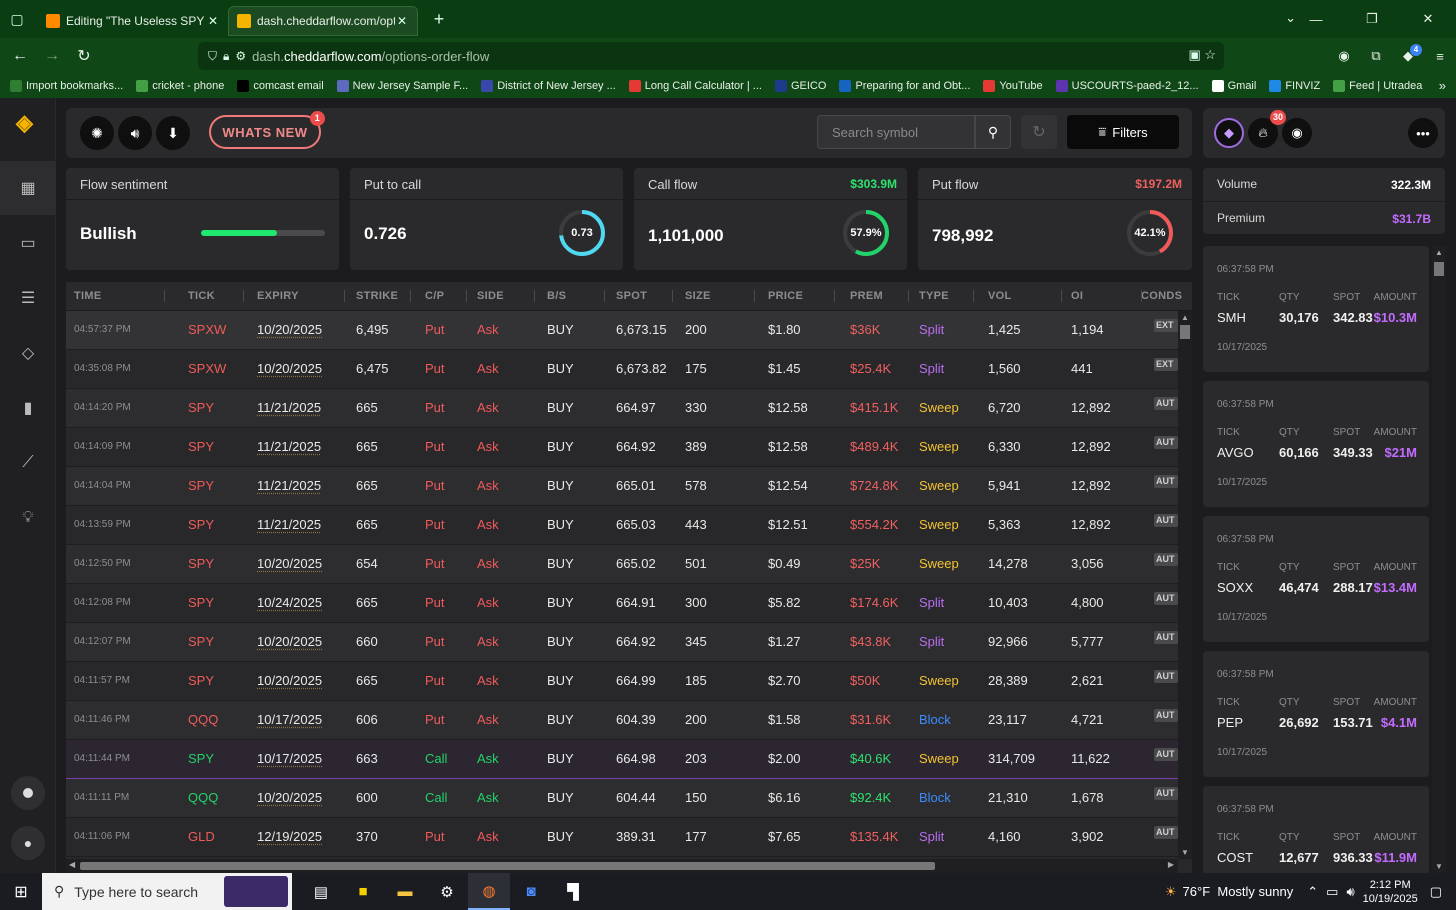 Image resolution: width=1456 pixels, height=910 pixels. I want to click on file-explorer-app-icon: ▬, so click(405, 891).